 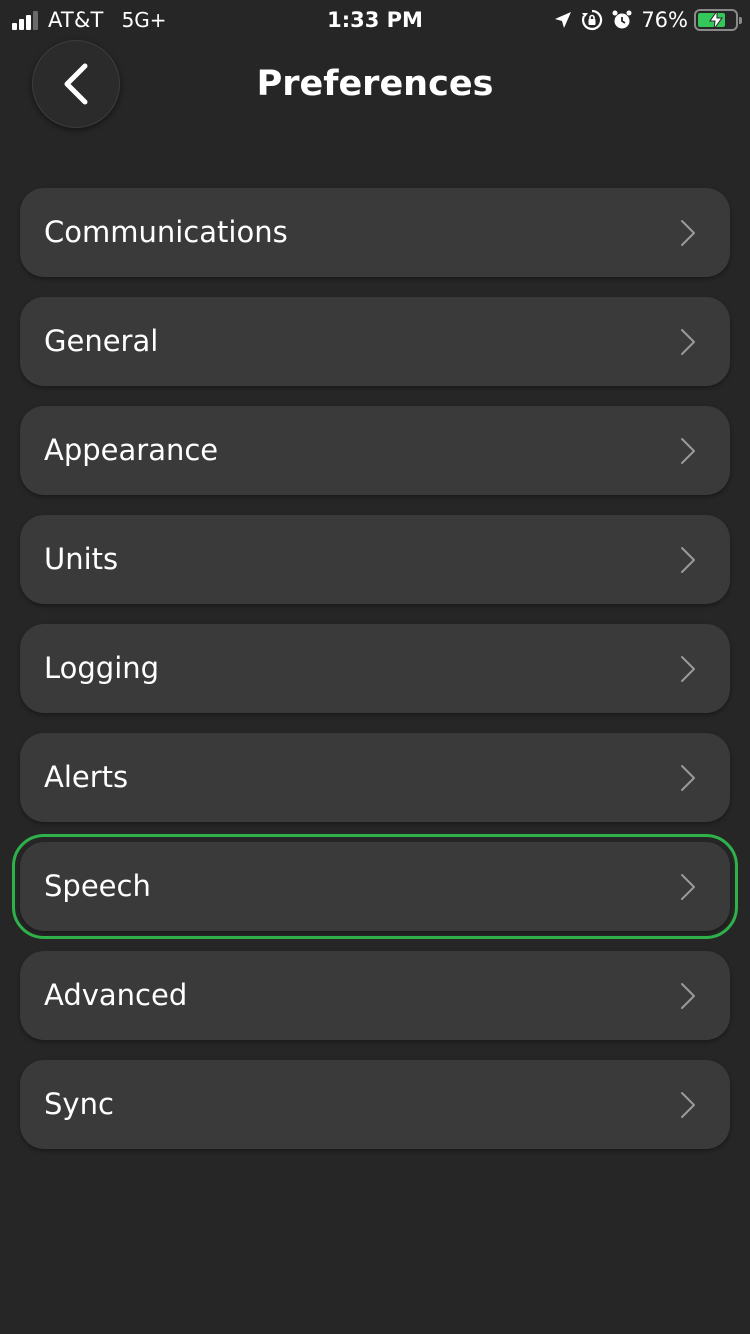 I want to click on menu-item-sync: Sync, so click(x=375, y=1104).